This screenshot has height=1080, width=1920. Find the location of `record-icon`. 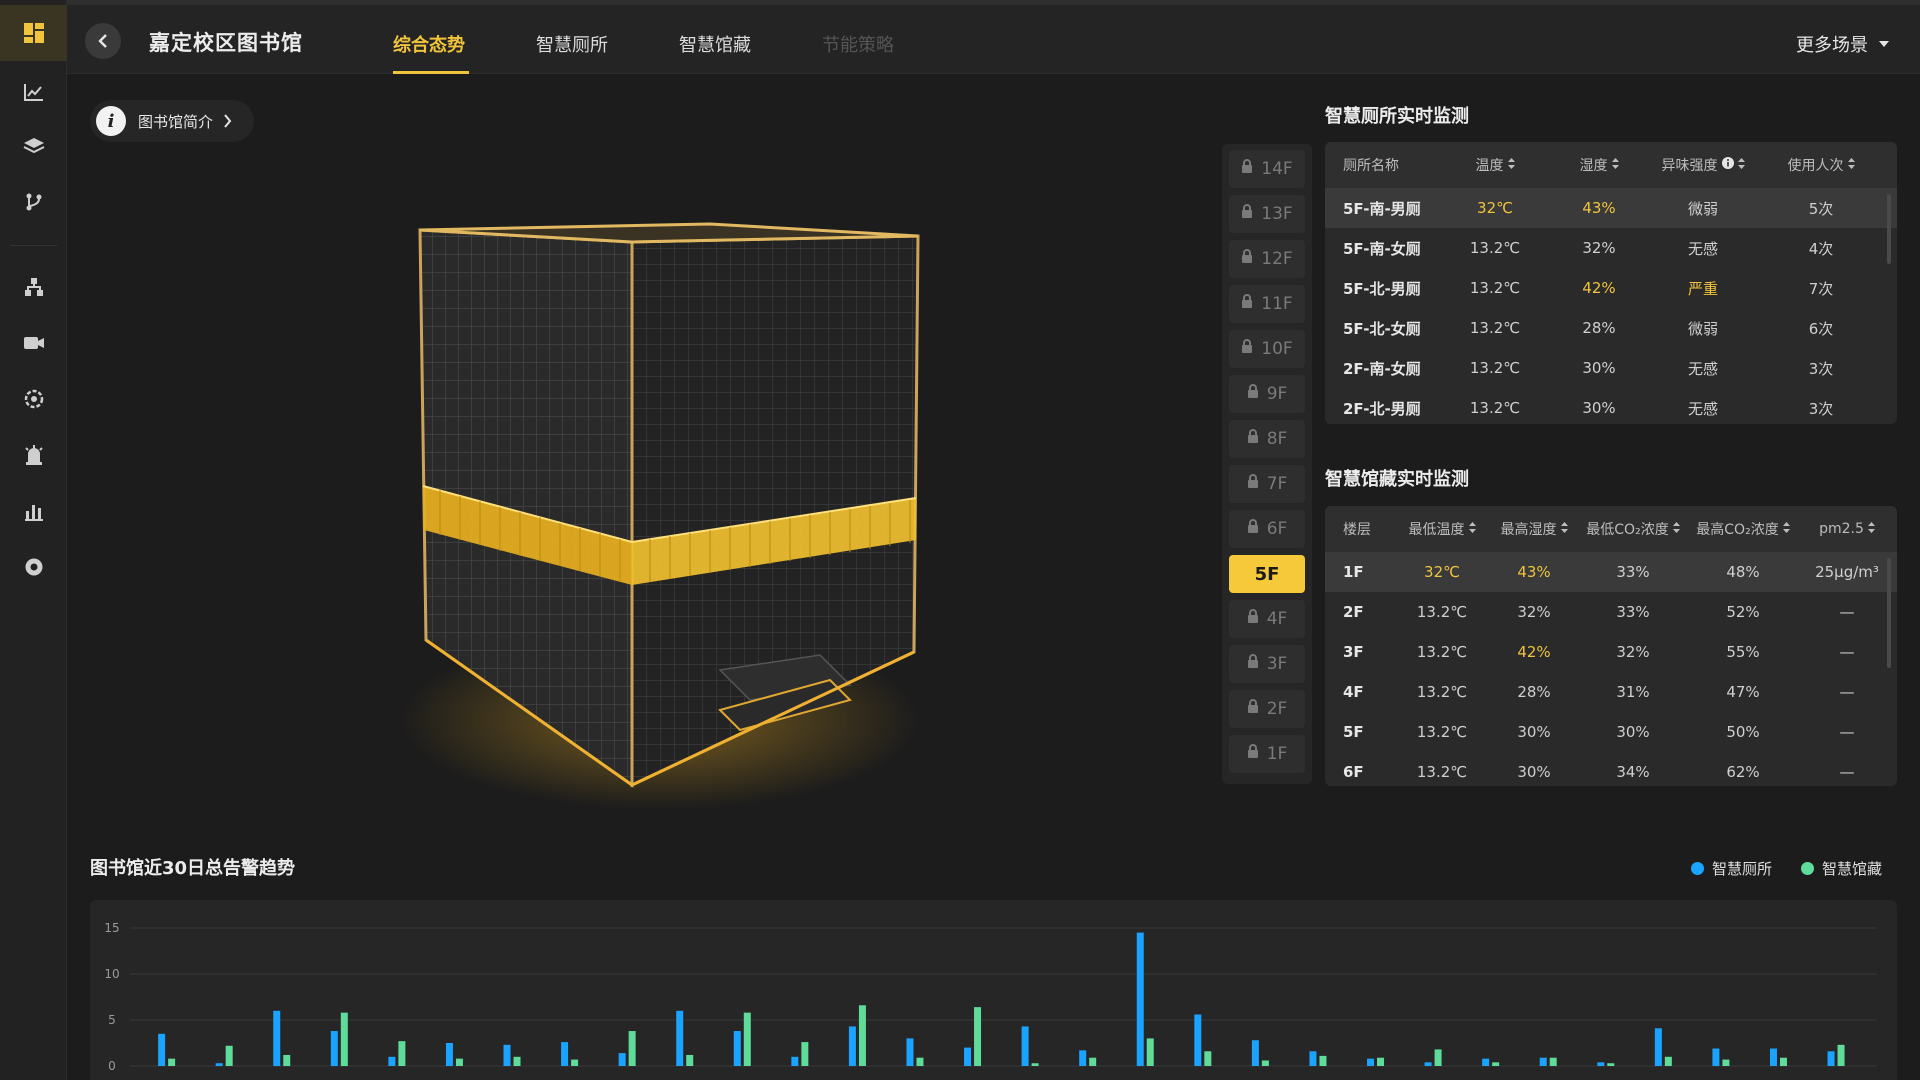

record-icon is located at coordinates (33, 567).